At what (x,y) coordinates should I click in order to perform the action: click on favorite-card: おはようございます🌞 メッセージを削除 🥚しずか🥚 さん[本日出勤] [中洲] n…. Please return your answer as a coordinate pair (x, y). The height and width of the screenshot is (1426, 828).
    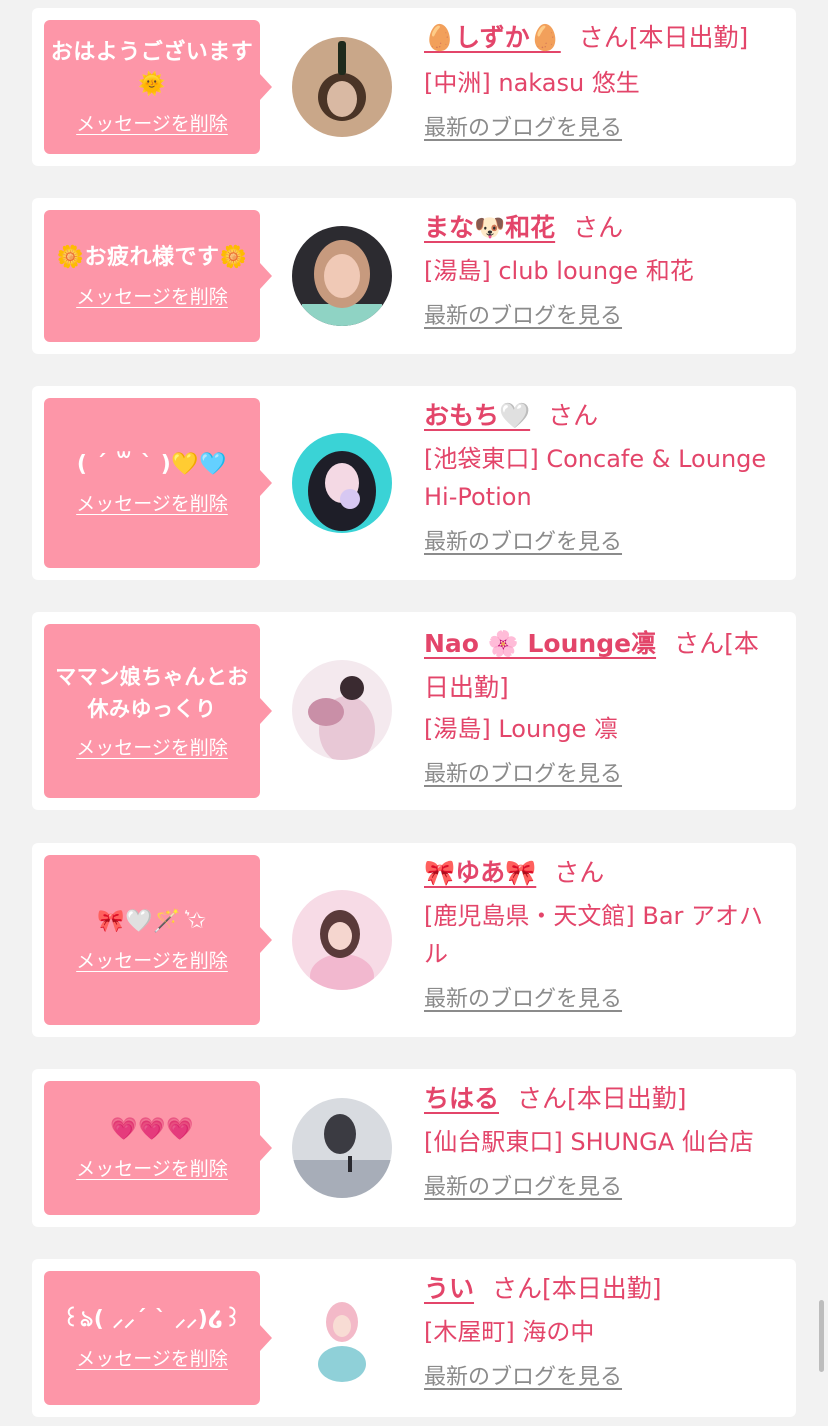
    Looking at the image, I should click on (414, 87).